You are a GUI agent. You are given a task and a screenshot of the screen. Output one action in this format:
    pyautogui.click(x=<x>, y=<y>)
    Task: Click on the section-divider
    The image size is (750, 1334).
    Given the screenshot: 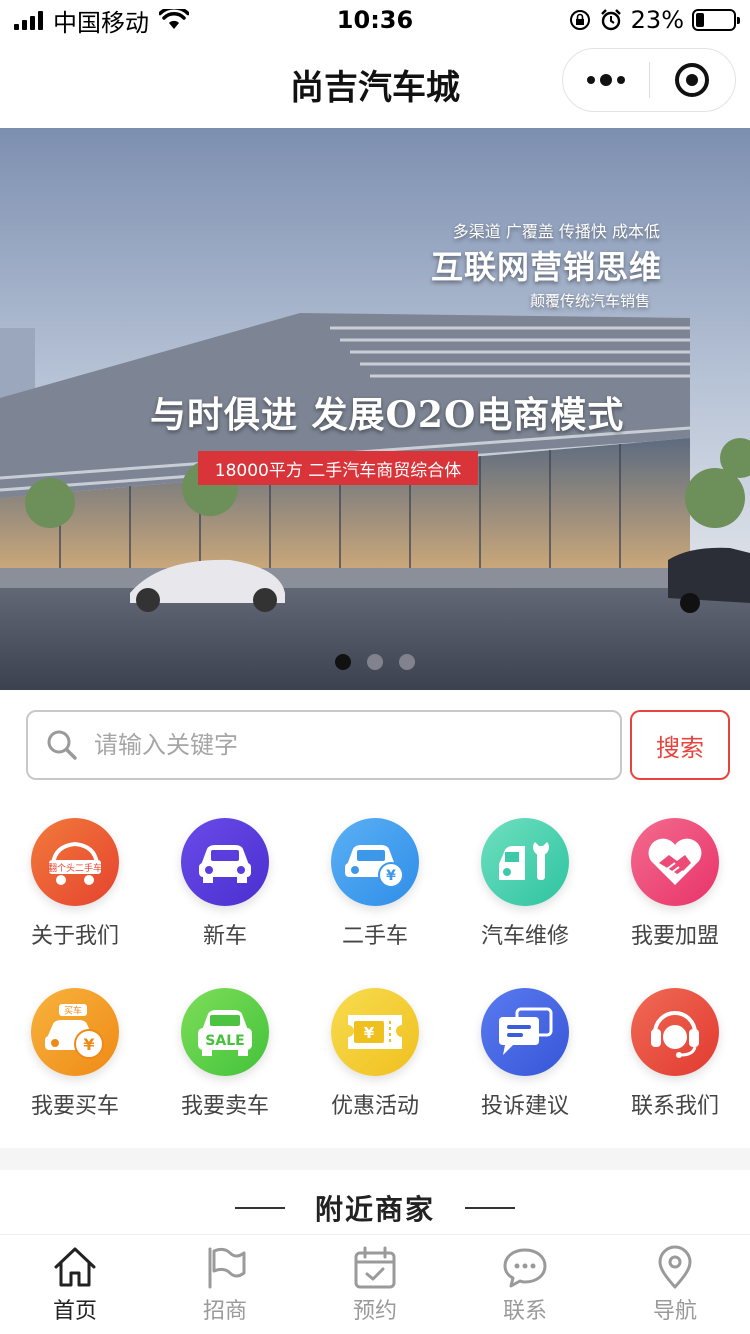 What is the action you would take?
    pyautogui.click(x=375, y=1159)
    